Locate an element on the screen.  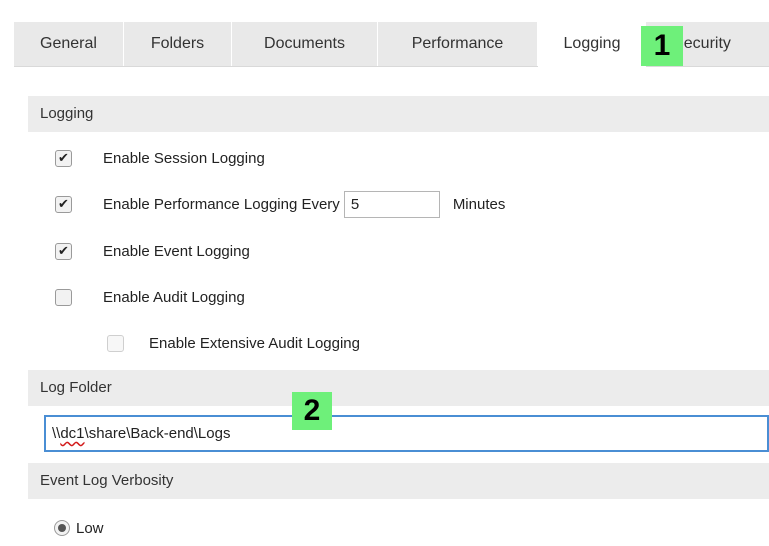
extensive-audit-label: Enable Extensive Audit Logging is located at coordinates (254, 343).